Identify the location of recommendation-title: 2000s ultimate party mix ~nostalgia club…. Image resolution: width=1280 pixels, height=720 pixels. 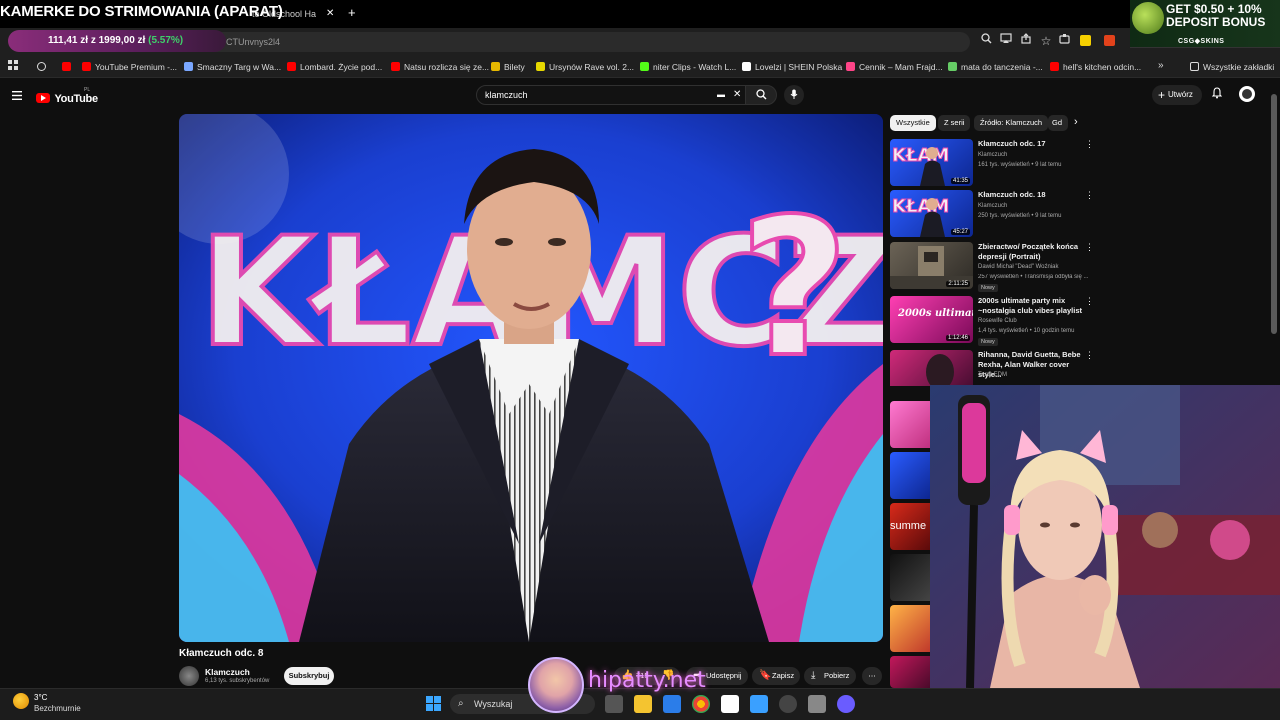
(1033, 306).